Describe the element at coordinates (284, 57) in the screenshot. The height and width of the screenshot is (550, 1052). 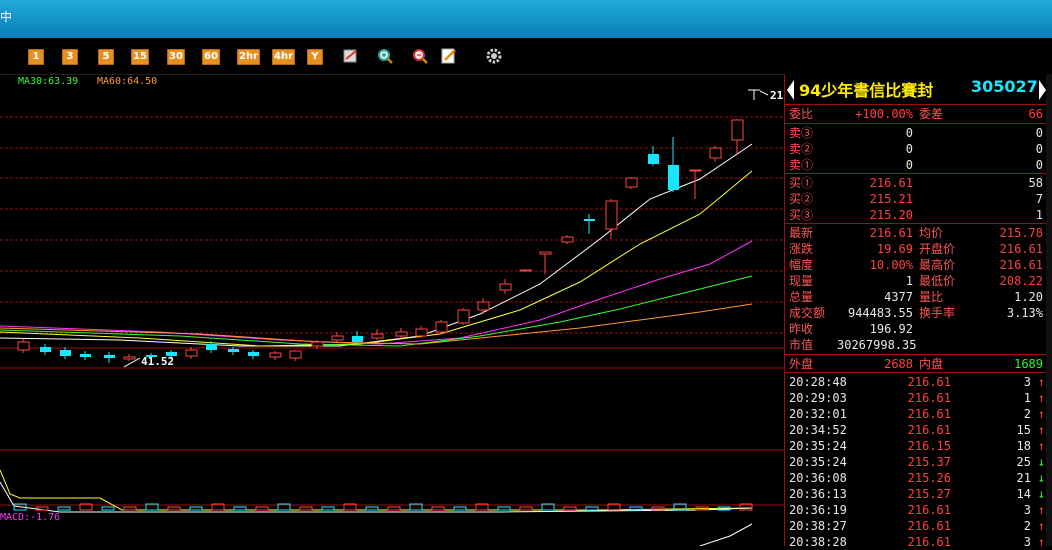
I see `period-4hr-button: 4hr` at that location.